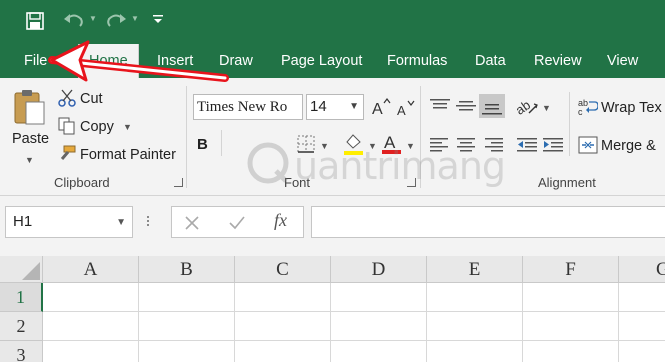 The height and width of the screenshot is (362, 665). Describe the element at coordinates (546, 108) in the screenshot. I see `orientation-dropdown-icon: ▼` at that location.